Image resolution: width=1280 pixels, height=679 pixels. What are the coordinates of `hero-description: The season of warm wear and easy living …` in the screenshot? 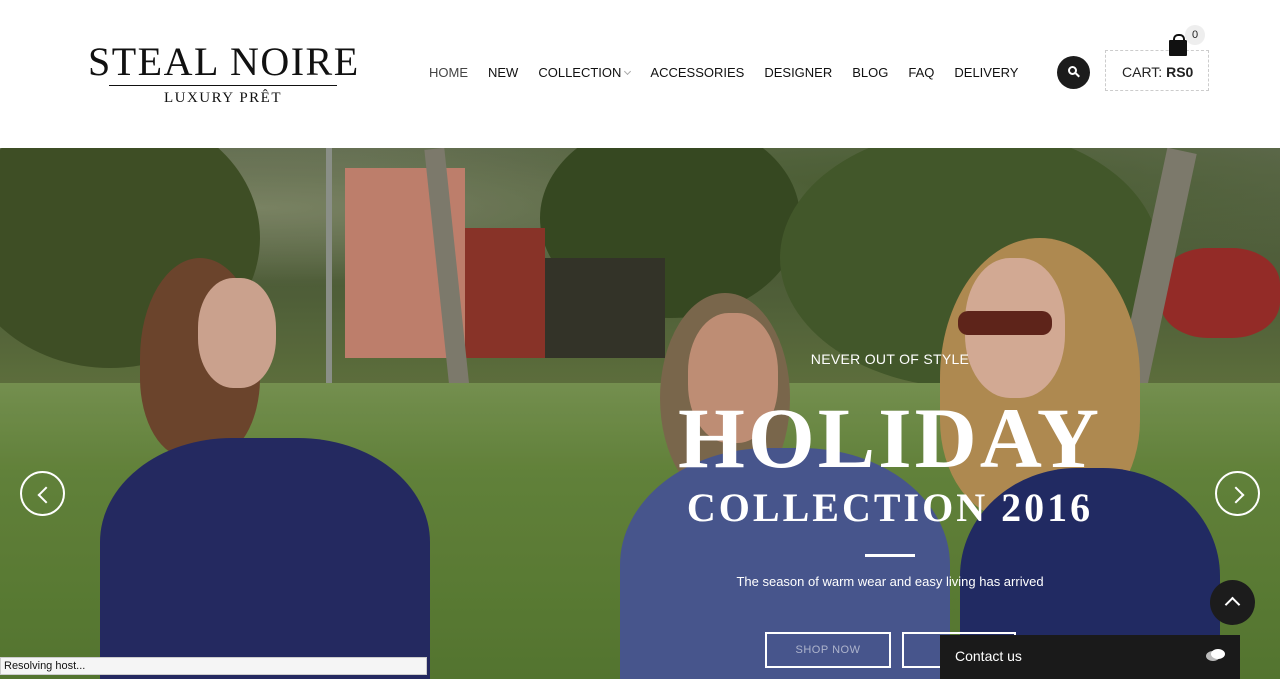 It's located at (890, 581).